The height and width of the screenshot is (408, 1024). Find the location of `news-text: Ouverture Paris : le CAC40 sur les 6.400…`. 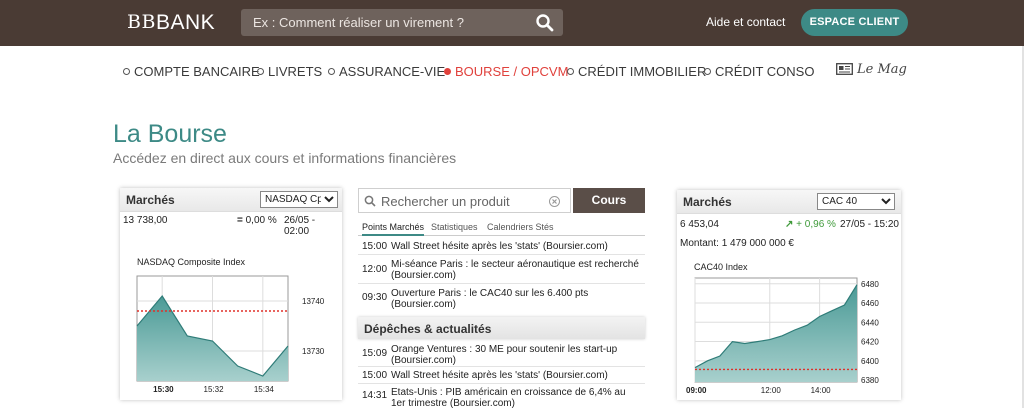

news-text: Ouverture Paris : le CAC40 sur les 6.400… is located at coordinates (490, 299).